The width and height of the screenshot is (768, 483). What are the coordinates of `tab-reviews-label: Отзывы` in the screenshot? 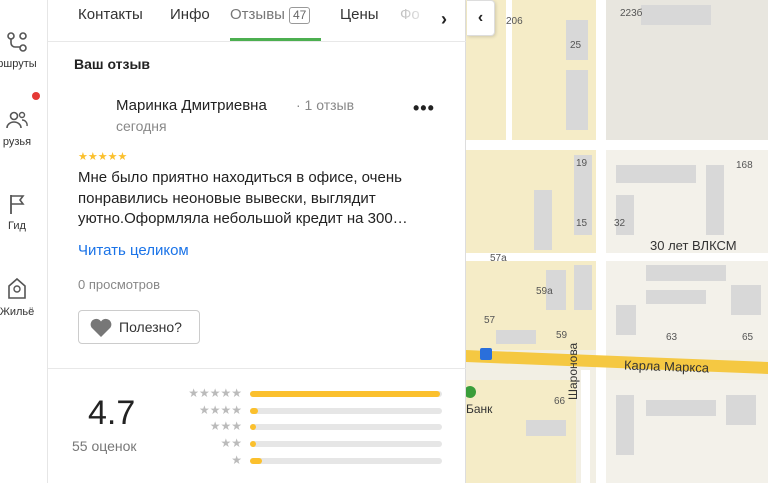 It's located at (257, 14).